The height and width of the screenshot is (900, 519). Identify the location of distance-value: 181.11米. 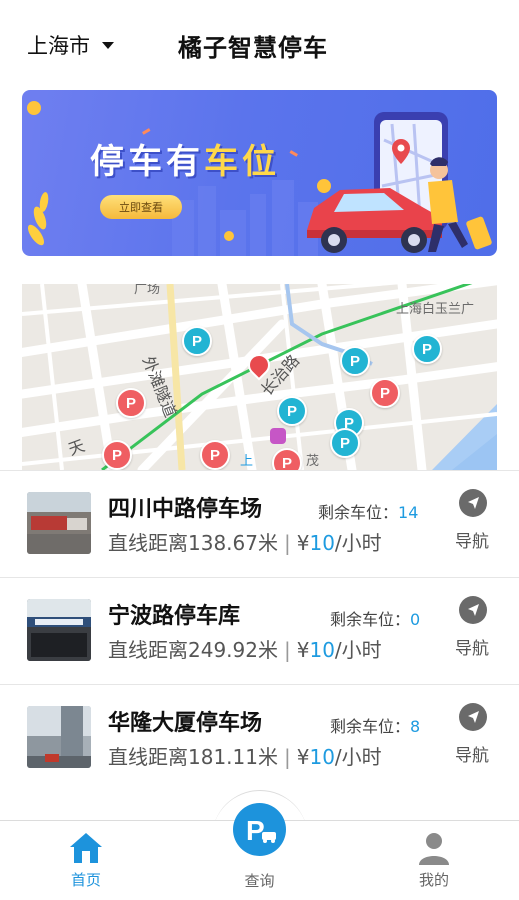
(233, 757).